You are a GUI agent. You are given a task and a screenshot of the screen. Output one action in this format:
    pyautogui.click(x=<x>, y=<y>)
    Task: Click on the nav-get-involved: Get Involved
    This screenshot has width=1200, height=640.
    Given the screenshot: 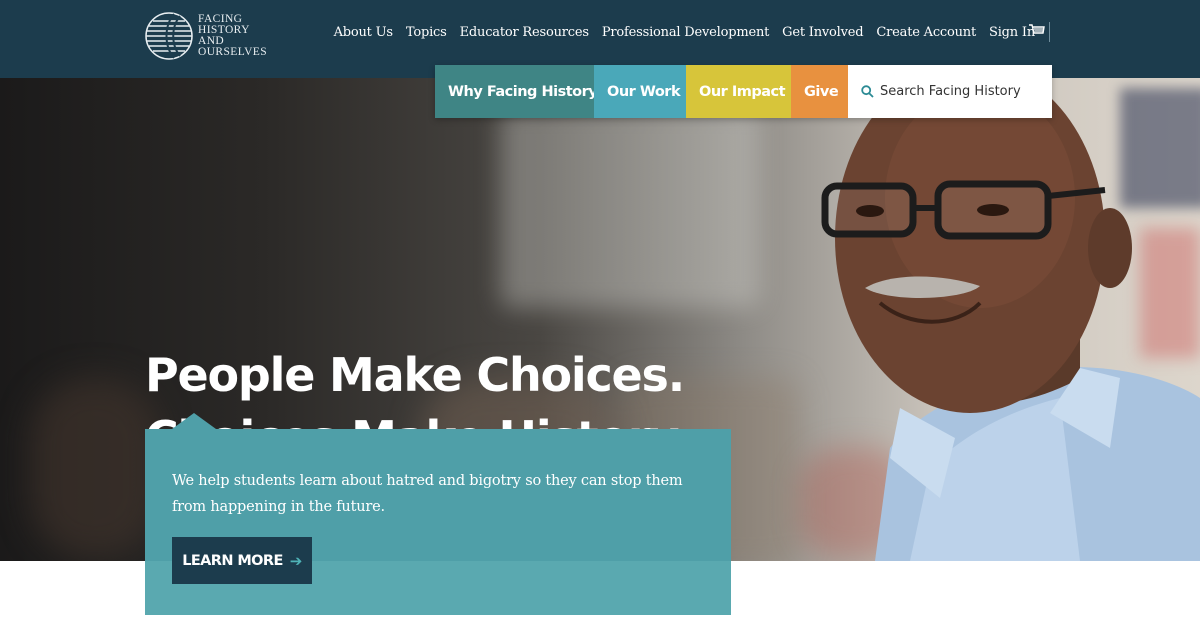 What is the action you would take?
    pyautogui.click(x=822, y=32)
    